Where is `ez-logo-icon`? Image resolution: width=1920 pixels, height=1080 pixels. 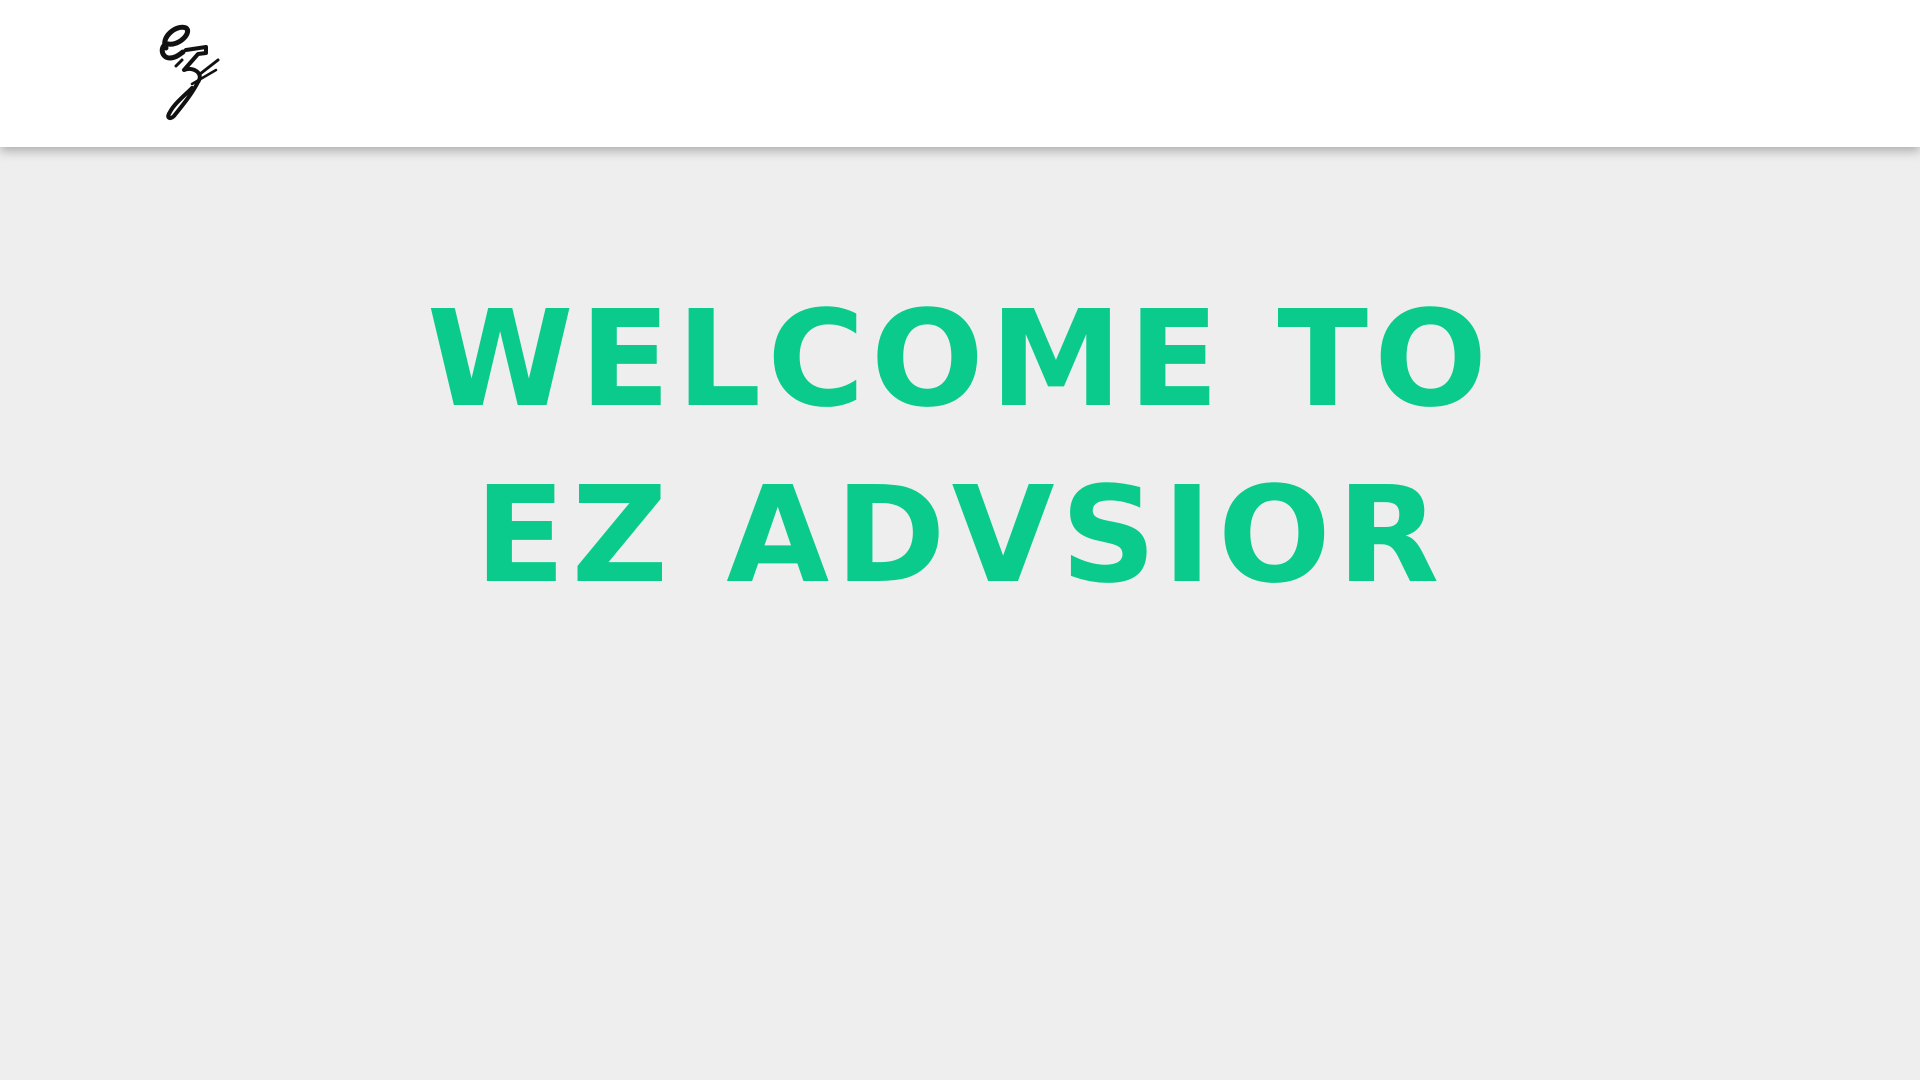 ez-logo-icon is located at coordinates (190, 73).